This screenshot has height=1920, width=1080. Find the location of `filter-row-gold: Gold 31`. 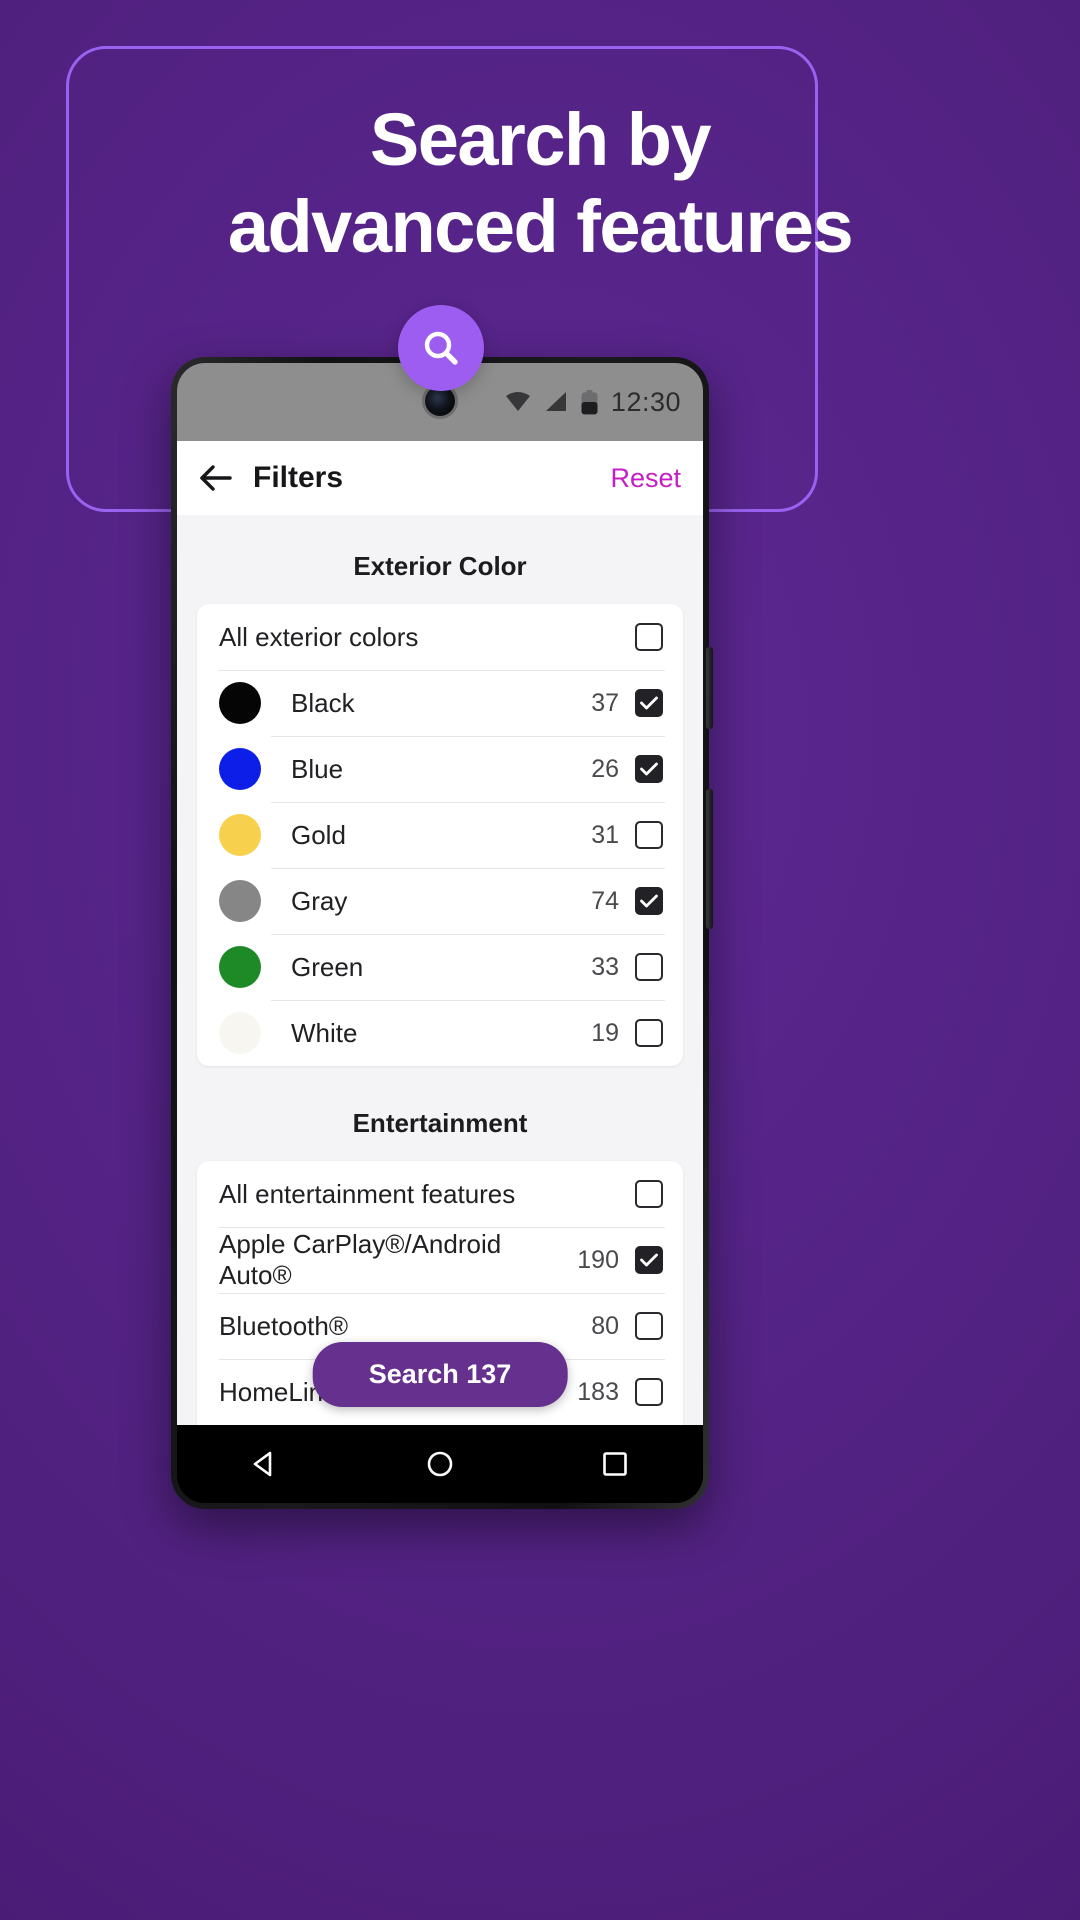

filter-row-gold: Gold 31 is located at coordinates (440, 835).